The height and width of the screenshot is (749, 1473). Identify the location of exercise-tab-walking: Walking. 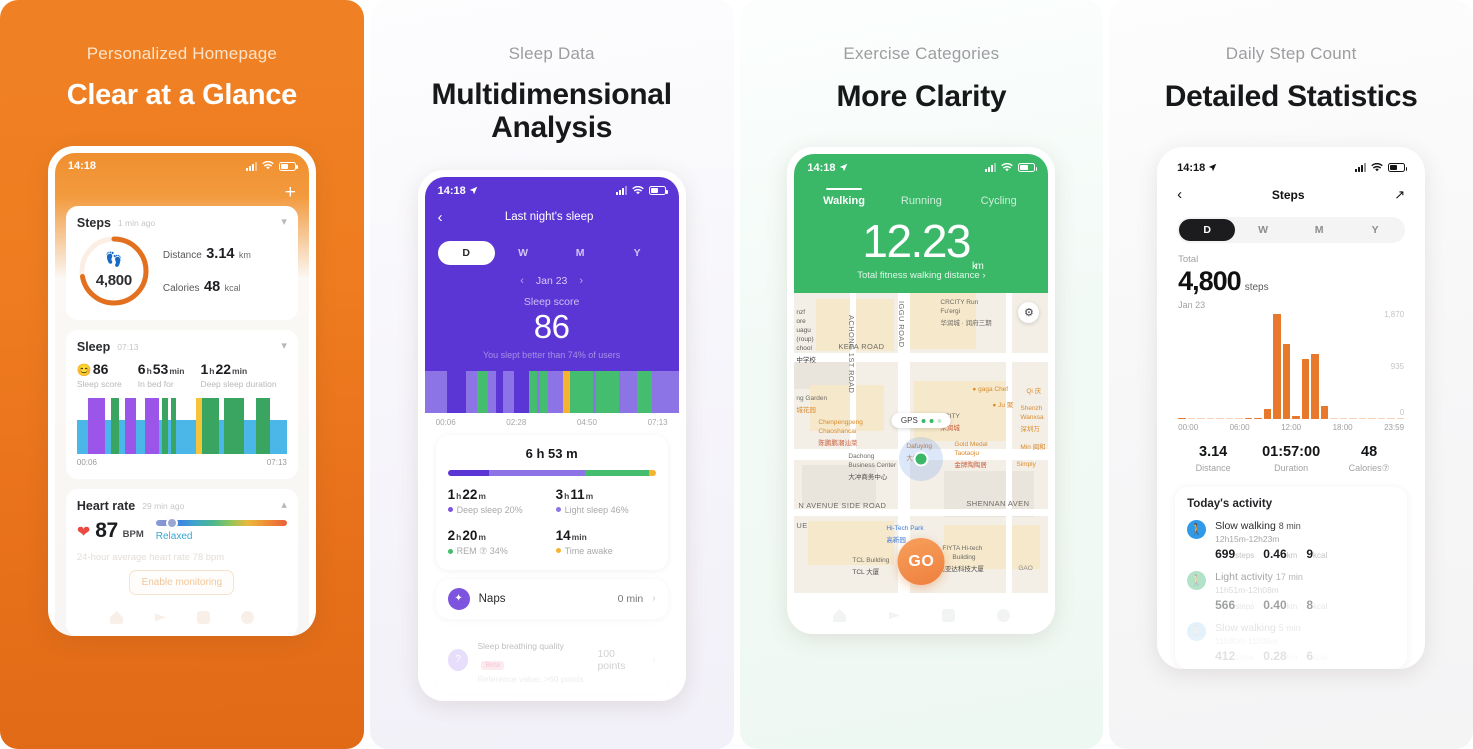
(843, 203).